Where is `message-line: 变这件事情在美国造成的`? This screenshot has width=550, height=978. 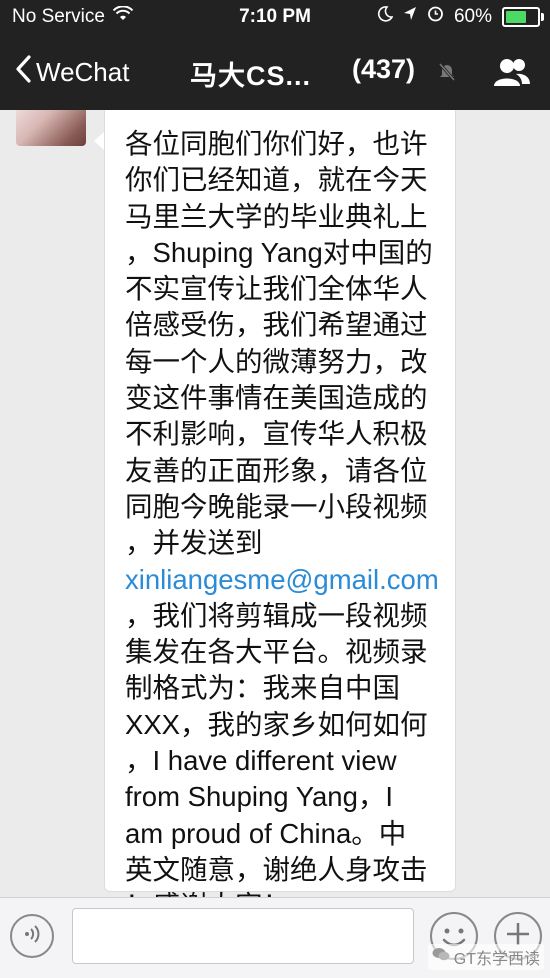 message-line: 变这件事情在美国造成的 is located at coordinates (276, 398).